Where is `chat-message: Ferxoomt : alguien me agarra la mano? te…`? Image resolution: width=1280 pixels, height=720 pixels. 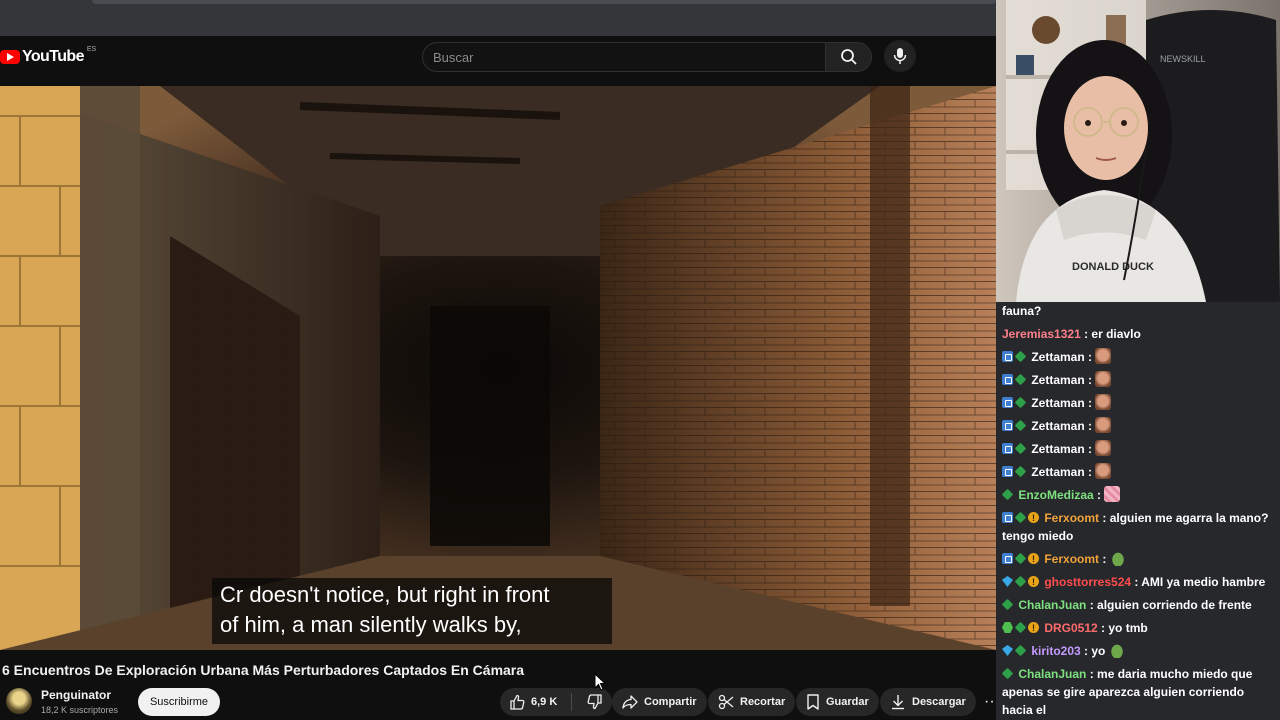 chat-message: Ferxoomt : alguien me agarra la mano? te… is located at coordinates (1139, 527).